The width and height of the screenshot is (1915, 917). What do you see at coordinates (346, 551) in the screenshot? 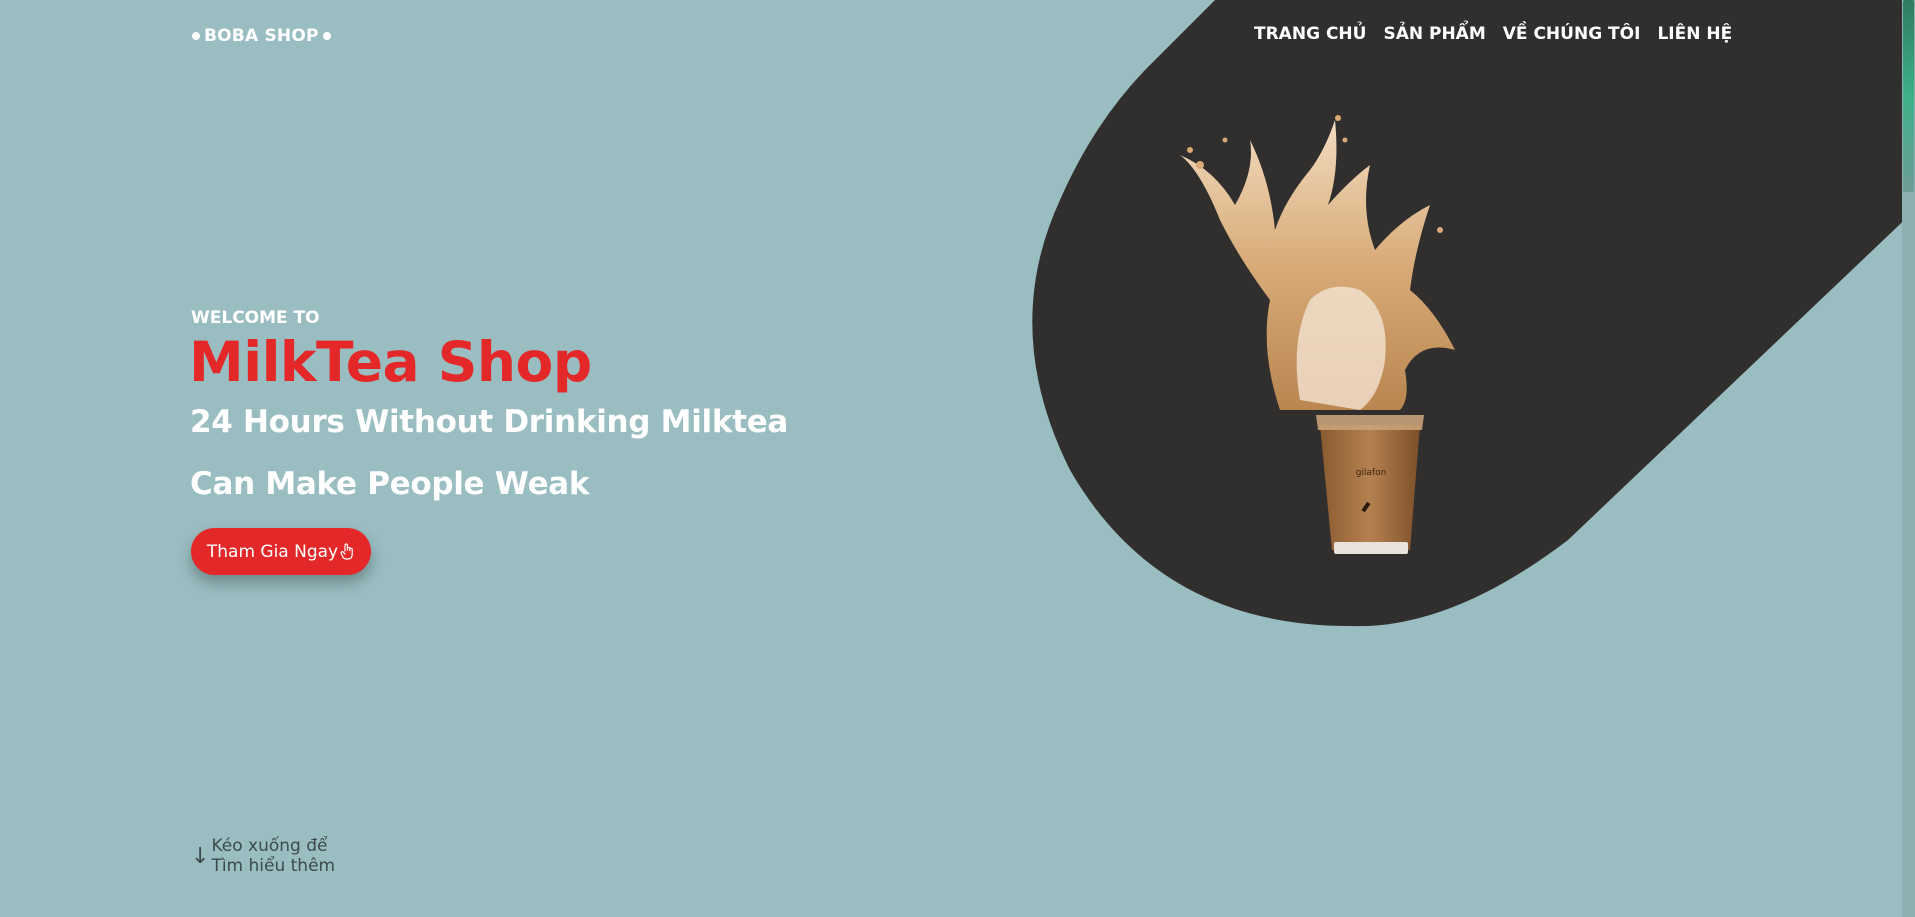
I see `hand-pointer-icon` at bounding box center [346, 551].